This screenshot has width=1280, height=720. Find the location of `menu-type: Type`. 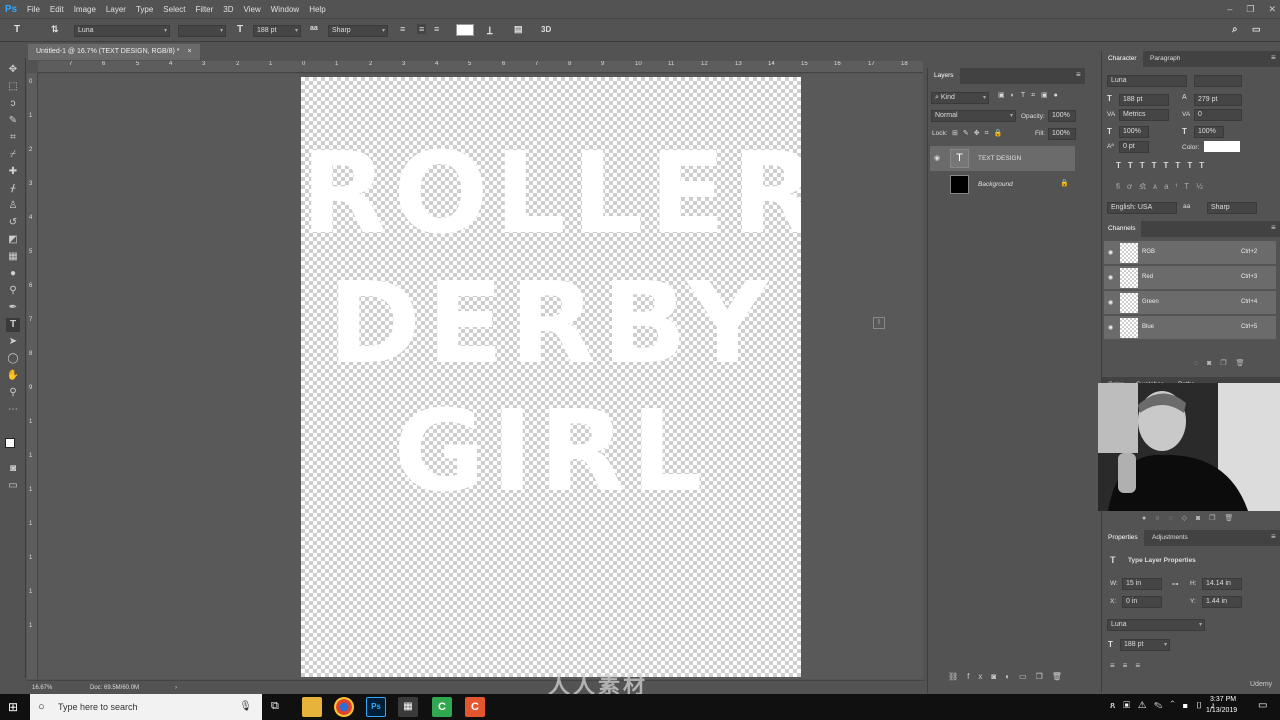

menu-type: Type is located at coordinates (144, 9).